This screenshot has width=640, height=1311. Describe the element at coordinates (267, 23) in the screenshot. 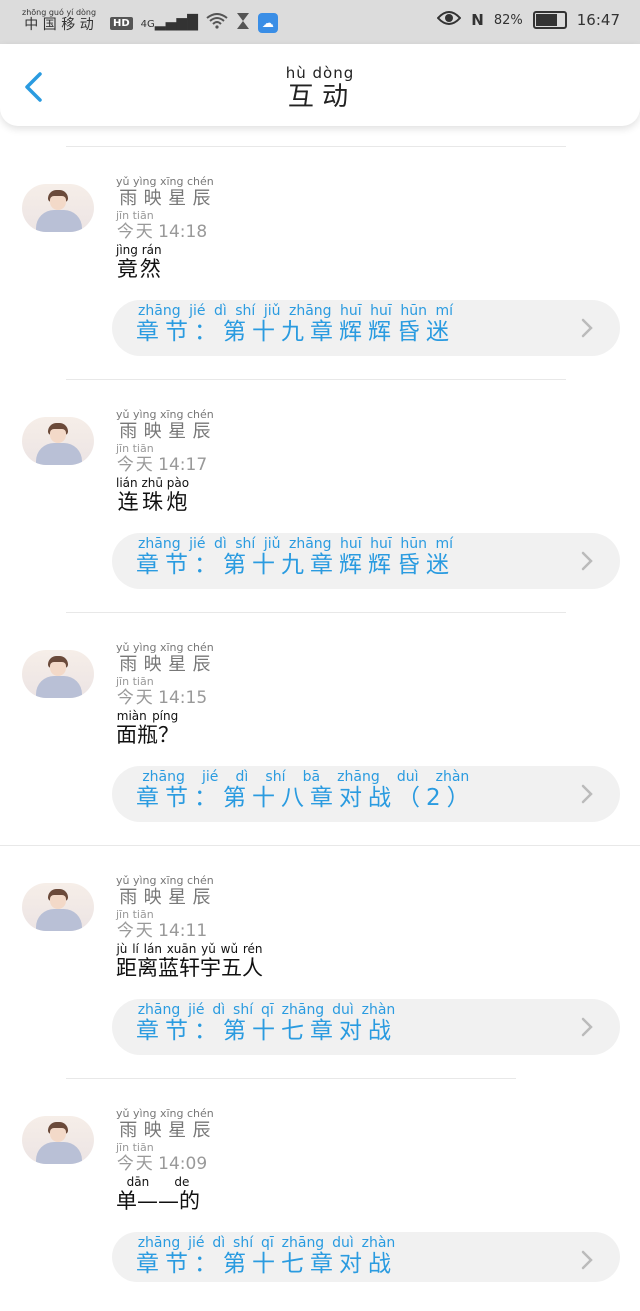

I see `app-notification-icon: ☁` at that location.